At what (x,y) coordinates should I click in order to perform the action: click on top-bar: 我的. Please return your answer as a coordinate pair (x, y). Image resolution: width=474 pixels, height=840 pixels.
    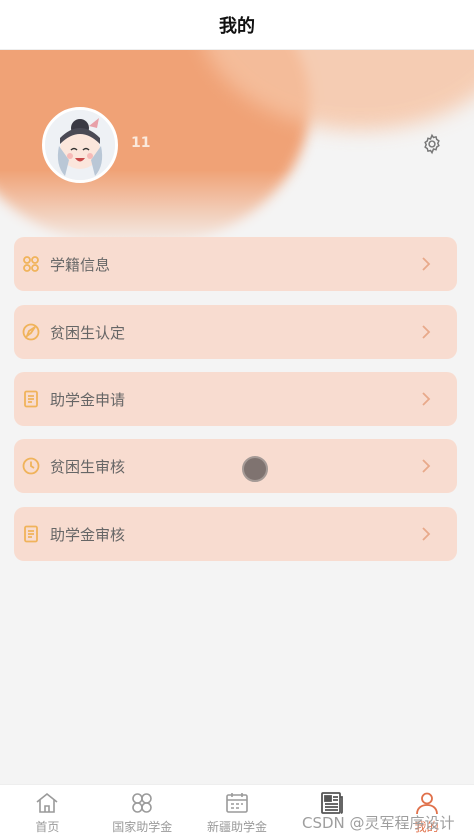
    Looking at the image, I should click on (237, 25).